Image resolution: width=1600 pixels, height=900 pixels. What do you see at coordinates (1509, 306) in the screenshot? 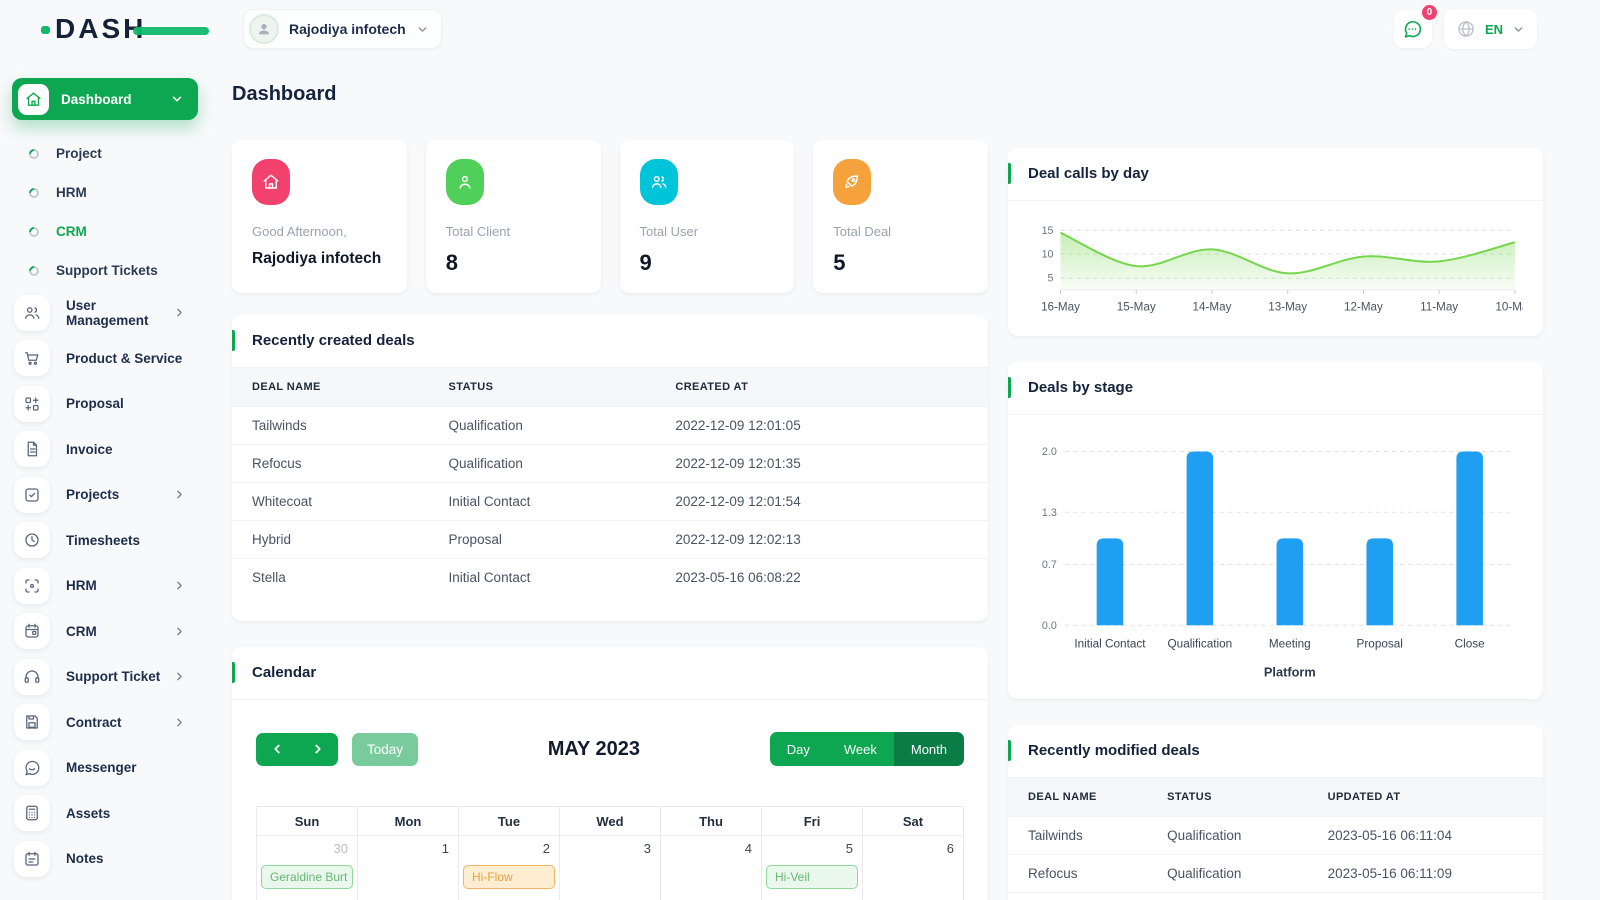
I see `svg-text: 10-May` at bounding box center [1509, 306].